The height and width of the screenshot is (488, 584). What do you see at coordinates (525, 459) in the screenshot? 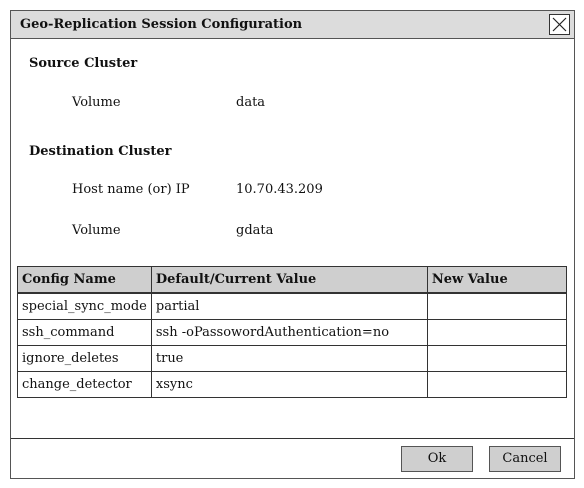
I see `cancel-button: Cancel` at bounding box center [525, 459].